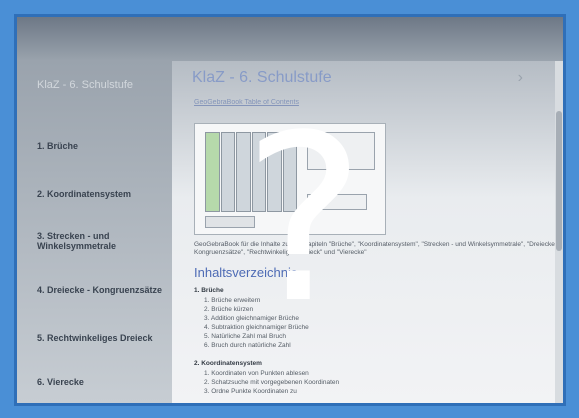 The height and width of the screenshot is (418, 579). I want to click on sidebar-item-dreiecke: 4. Dreiecke - Kongruenzsätze, so click(102, 290).